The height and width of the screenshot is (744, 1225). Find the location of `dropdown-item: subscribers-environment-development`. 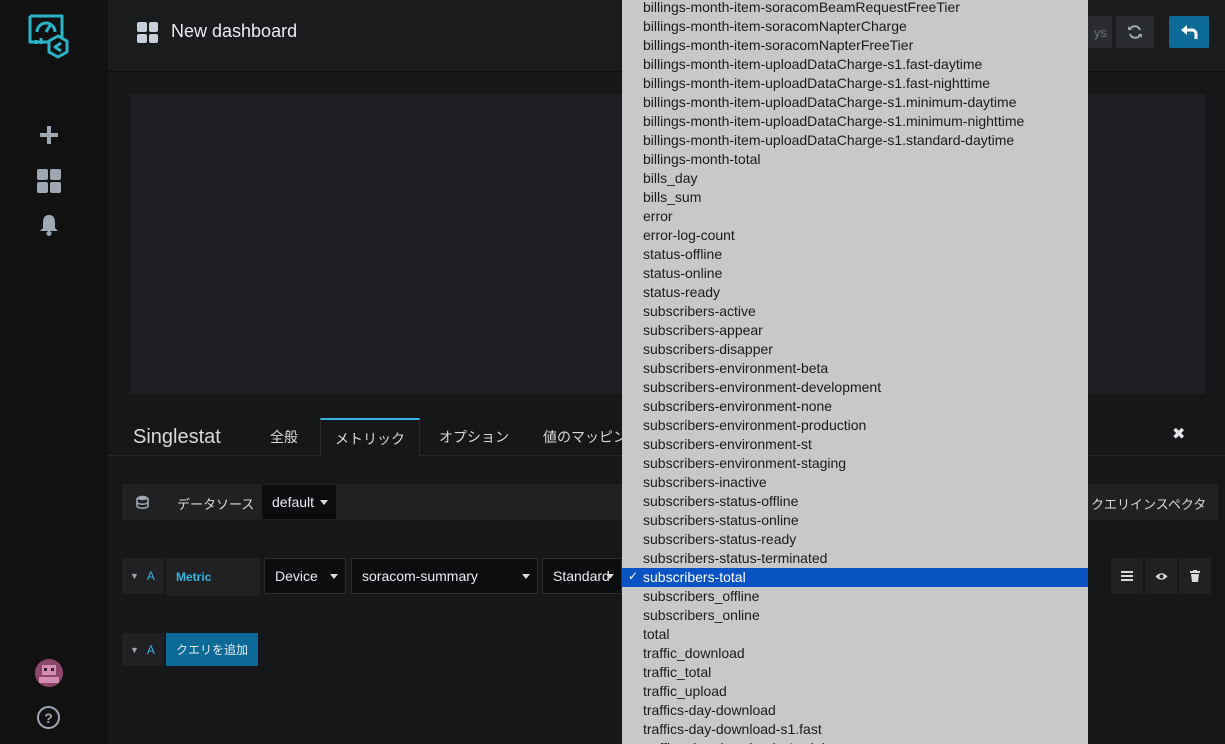

dropdown-item: subscribers-environment-development is located at coordinates (855, 387).